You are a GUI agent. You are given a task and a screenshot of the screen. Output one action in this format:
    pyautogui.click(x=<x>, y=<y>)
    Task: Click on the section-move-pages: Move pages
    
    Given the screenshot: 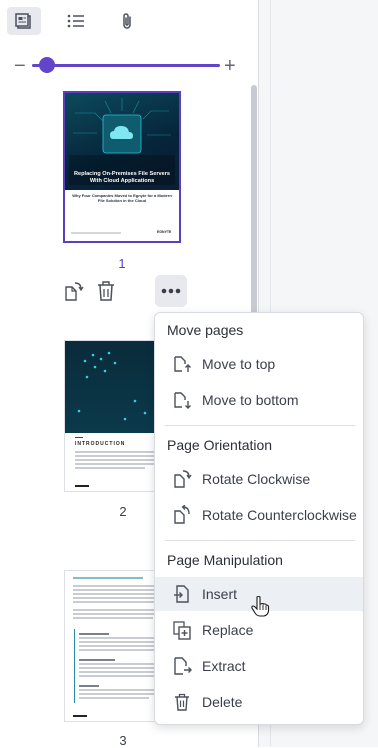 What is the action you would take?
    pyautogui.click(x=205, y=330)
    